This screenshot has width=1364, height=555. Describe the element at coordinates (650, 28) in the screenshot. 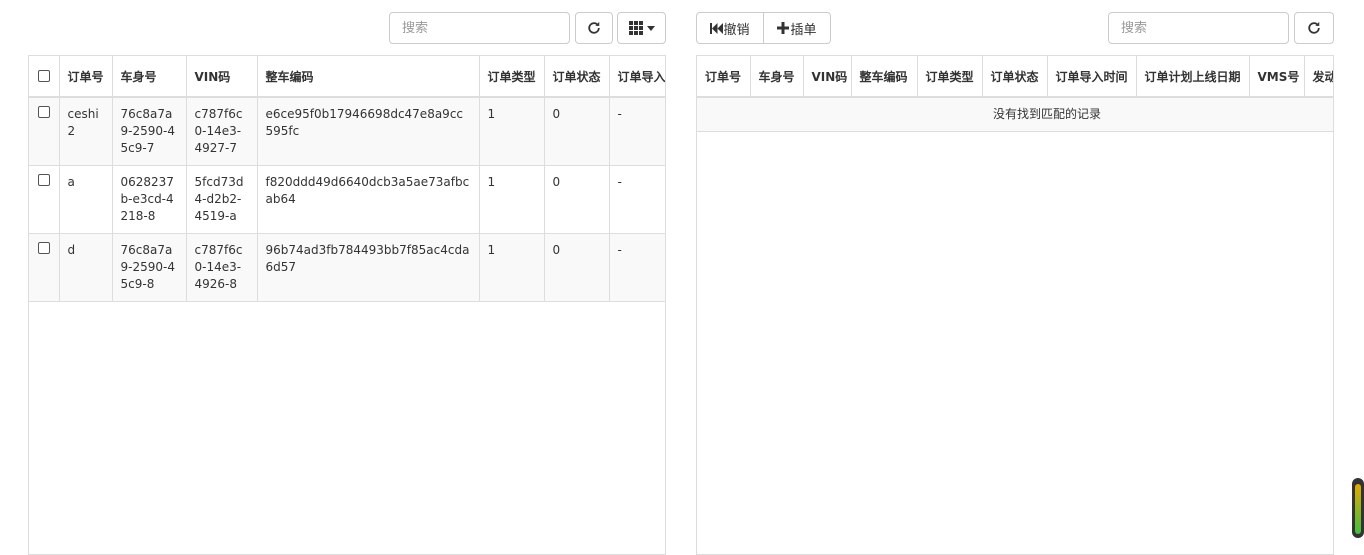

I see `caret-down-icon` at that location.